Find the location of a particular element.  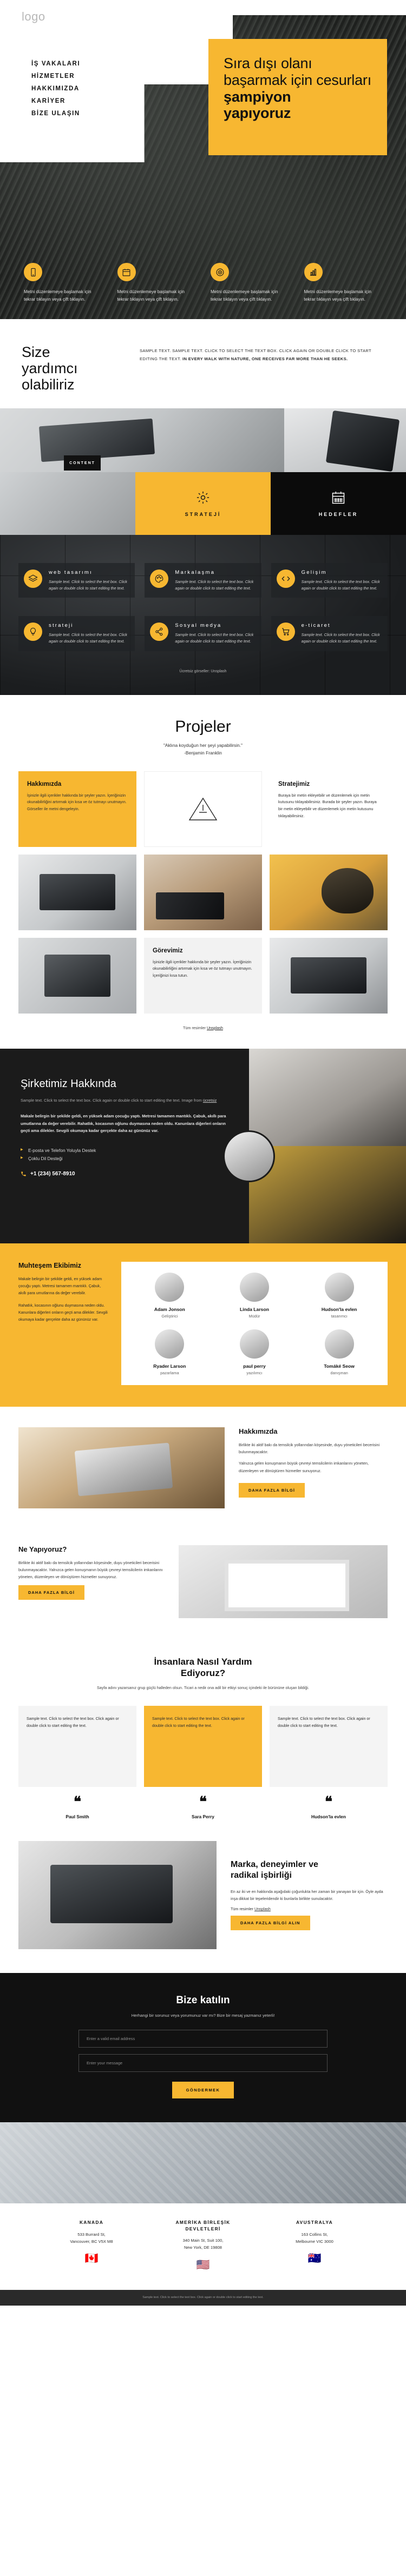

about-list-item-2: Çoklu Dil Desteği is located at coordinates (126, 1159).